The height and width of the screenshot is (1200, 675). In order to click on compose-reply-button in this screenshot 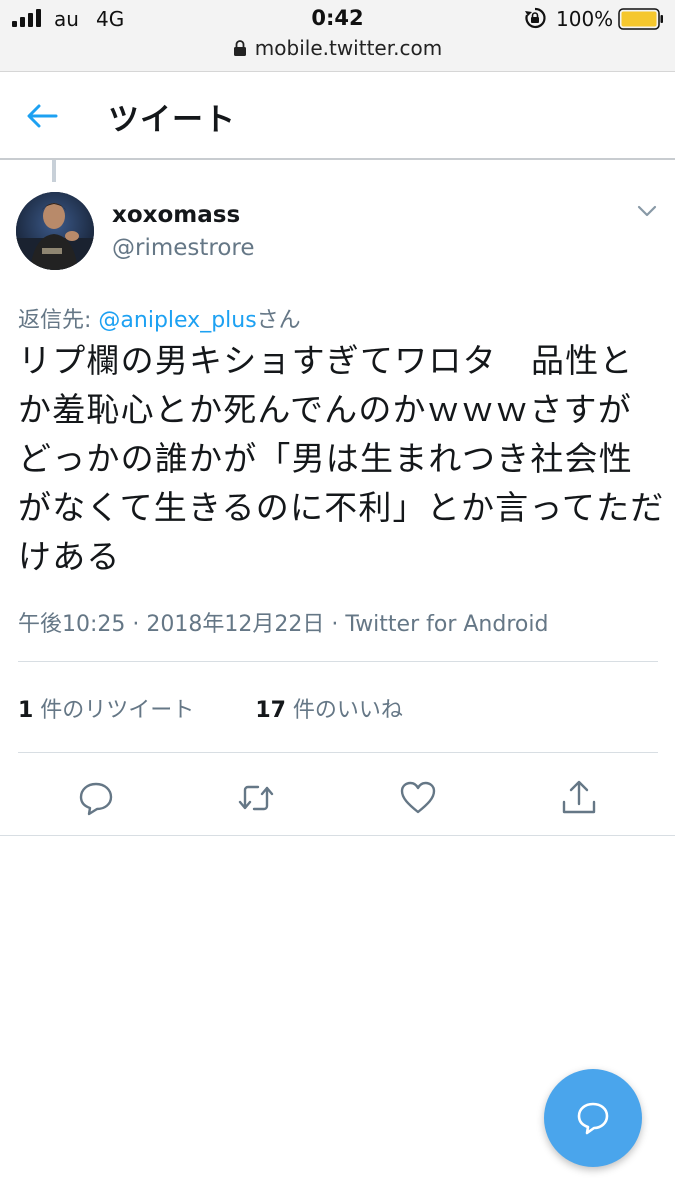, I will do `click(593, 1118)`.